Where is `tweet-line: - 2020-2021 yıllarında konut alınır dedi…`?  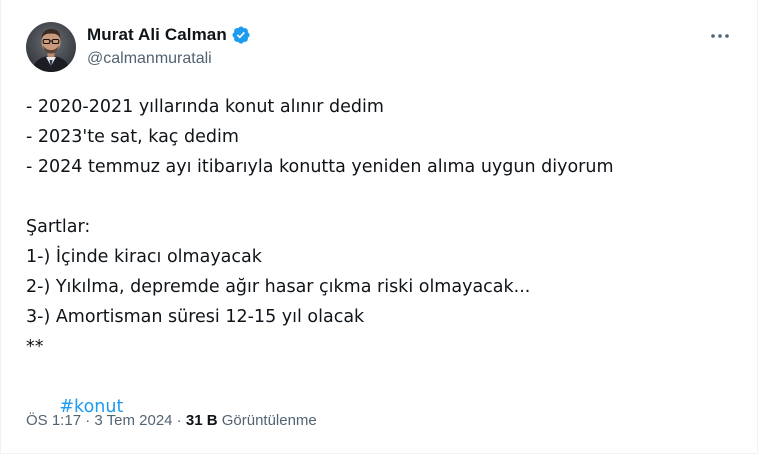
tweet-line: - 2020-2021 yıllarında konut alınır dedi… is located at coordinates (205, 107).